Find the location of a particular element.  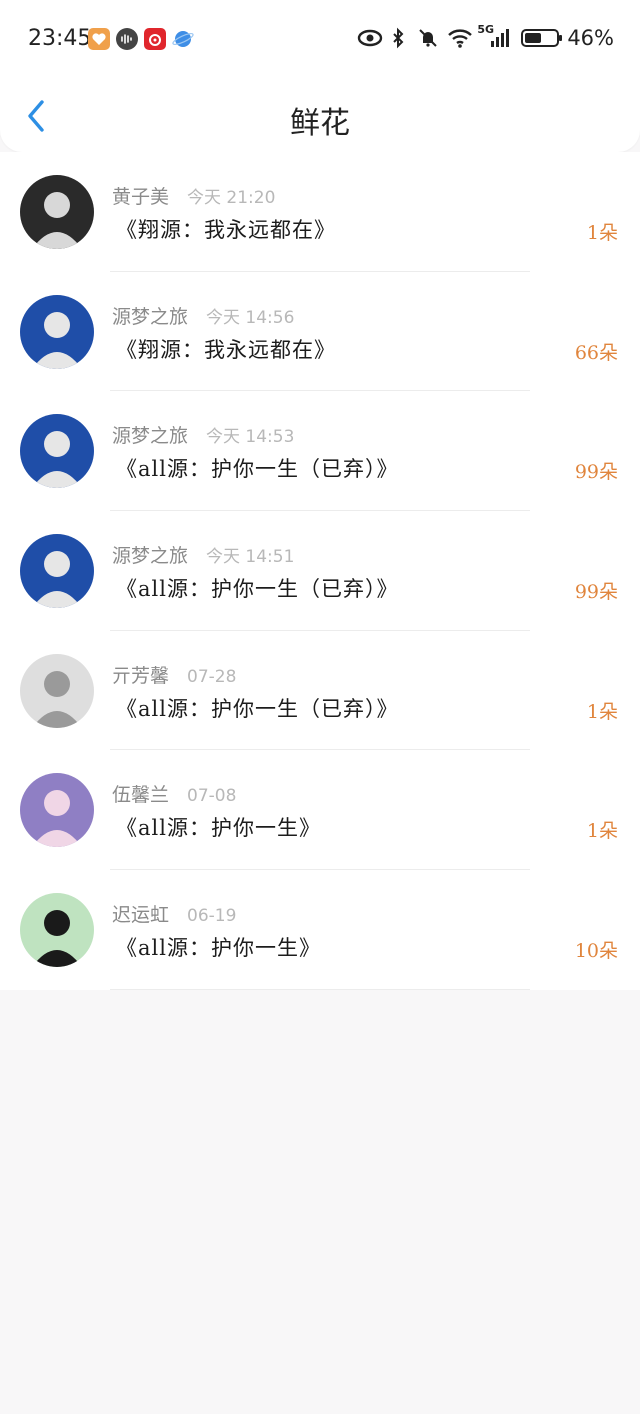

network-type-label: 5G is located at coordinates (485, 29).